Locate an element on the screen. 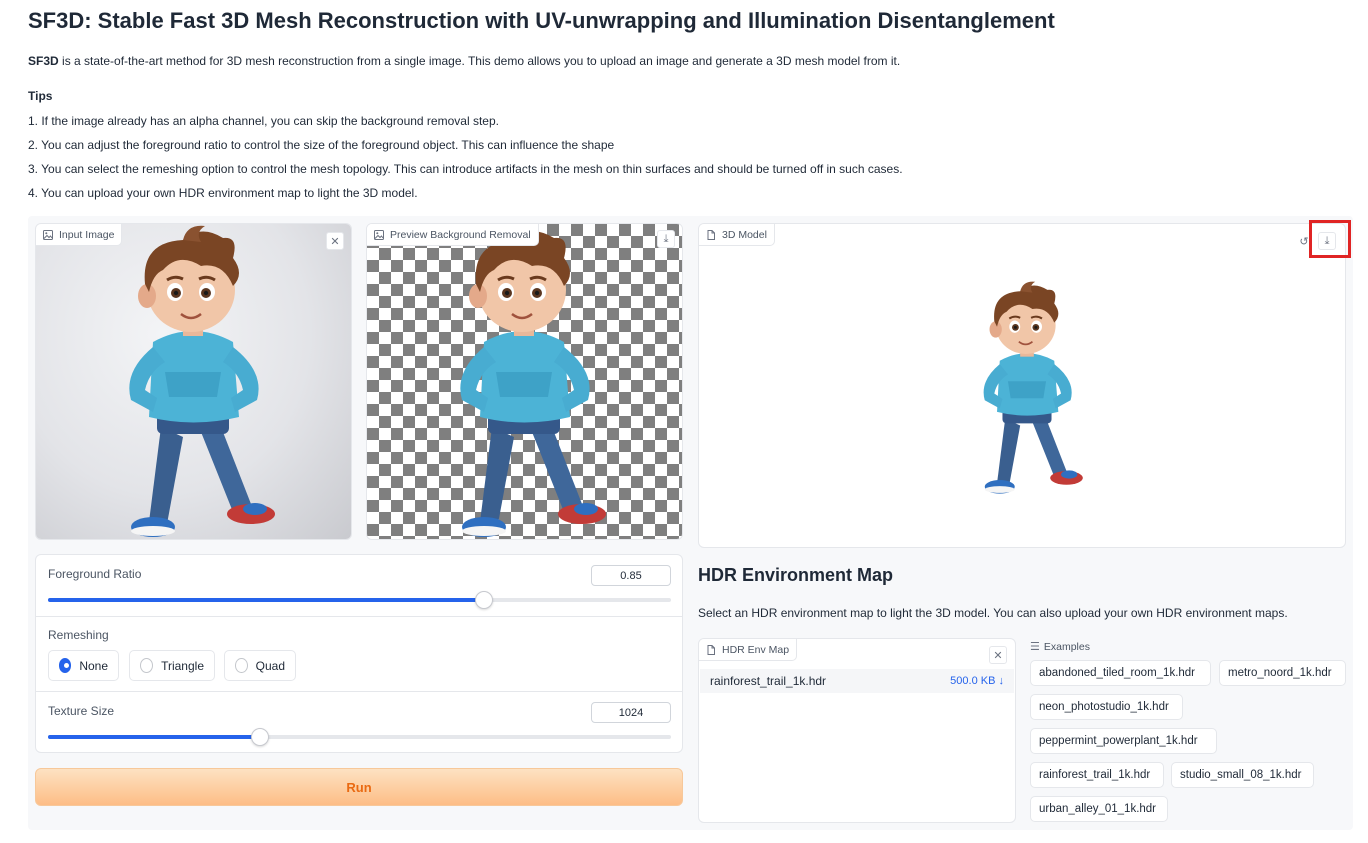  hdr-file-label: HDR Env Map is located at coordinates (748, 650).